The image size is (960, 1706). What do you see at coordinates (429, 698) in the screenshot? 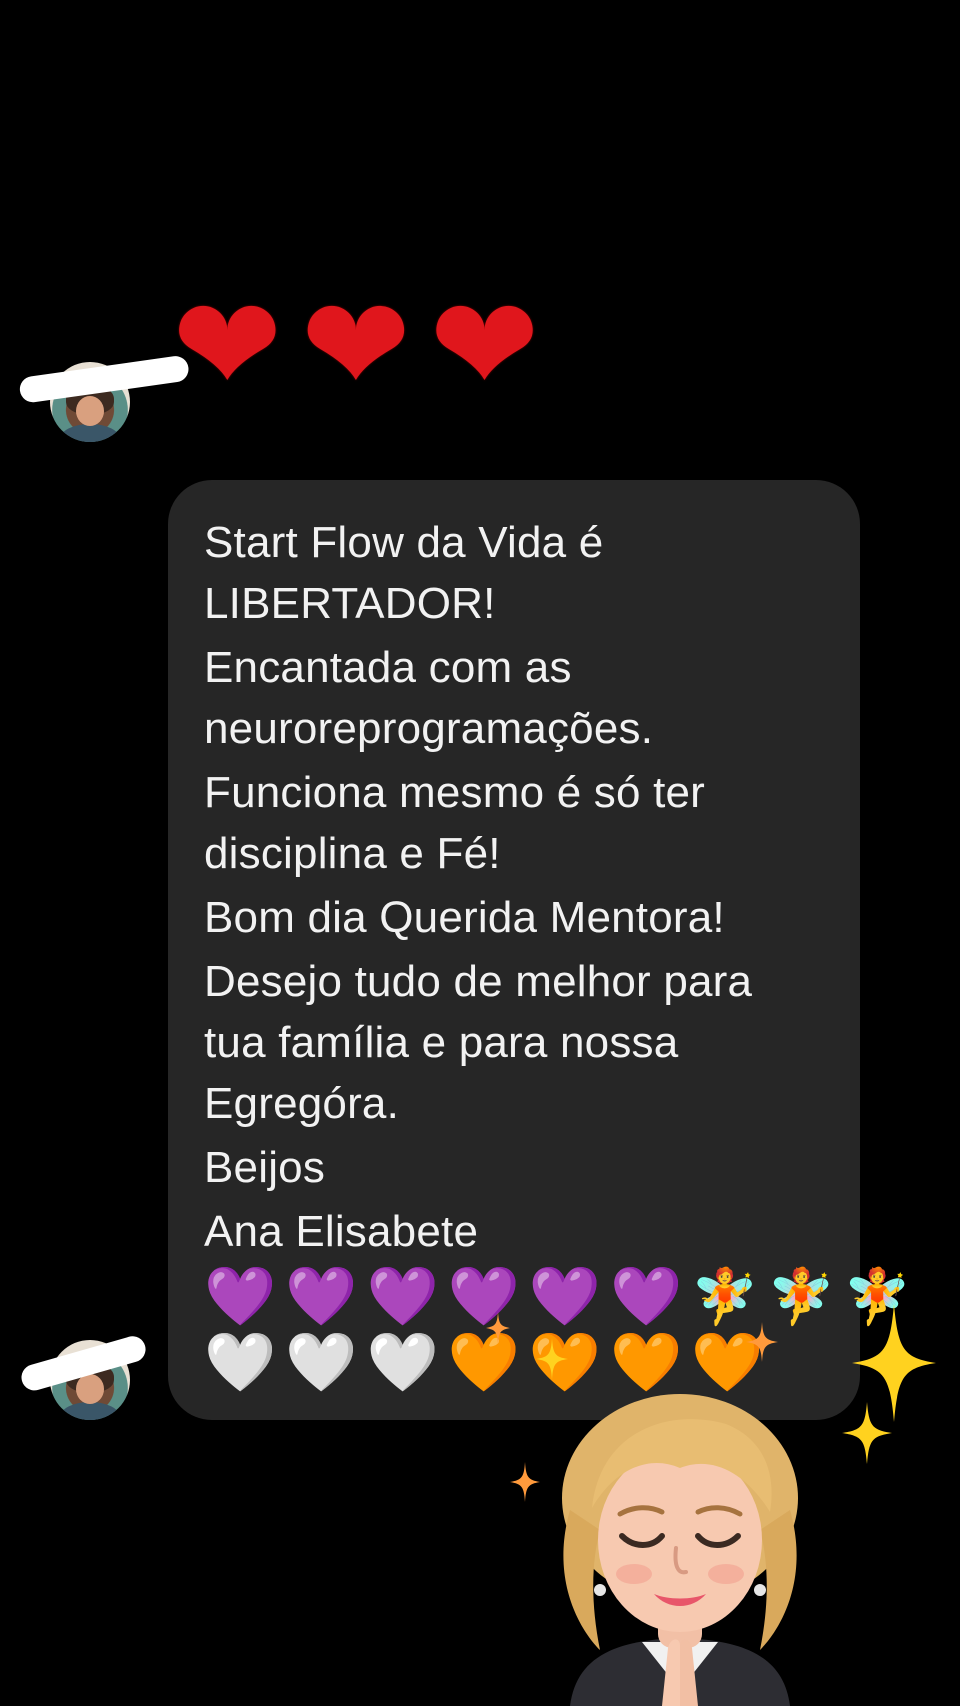
I see `message-paragraph: Encantada com as neuroreprogramações.` at bounding box center [429, 698].